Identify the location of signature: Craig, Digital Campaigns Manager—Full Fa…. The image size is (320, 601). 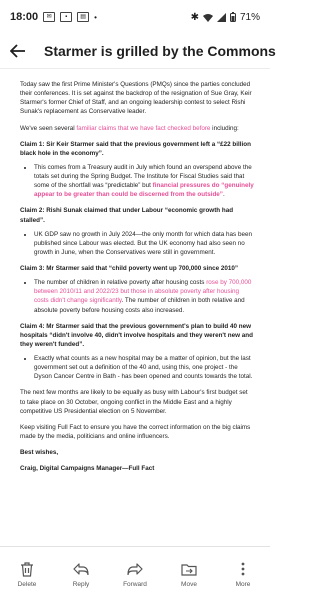
(87, 469).